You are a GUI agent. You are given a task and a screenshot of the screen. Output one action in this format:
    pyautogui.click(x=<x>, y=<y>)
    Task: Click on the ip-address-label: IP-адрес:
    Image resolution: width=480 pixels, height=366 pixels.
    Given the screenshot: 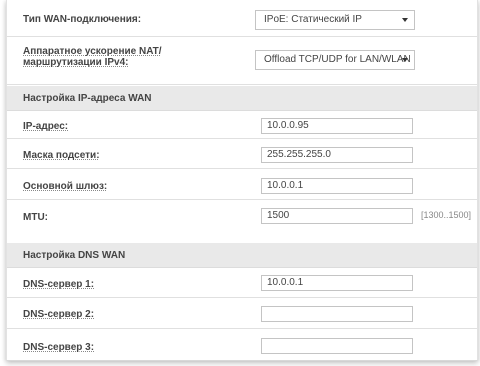 What is the action you would take?
    pyautogui.click(x=45, y=126)
    